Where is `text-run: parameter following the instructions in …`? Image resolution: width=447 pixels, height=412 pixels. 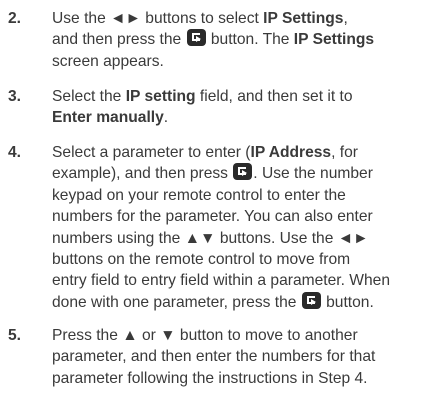
text-run: parameter following the instructions in … is located at coordinates (210, 378).